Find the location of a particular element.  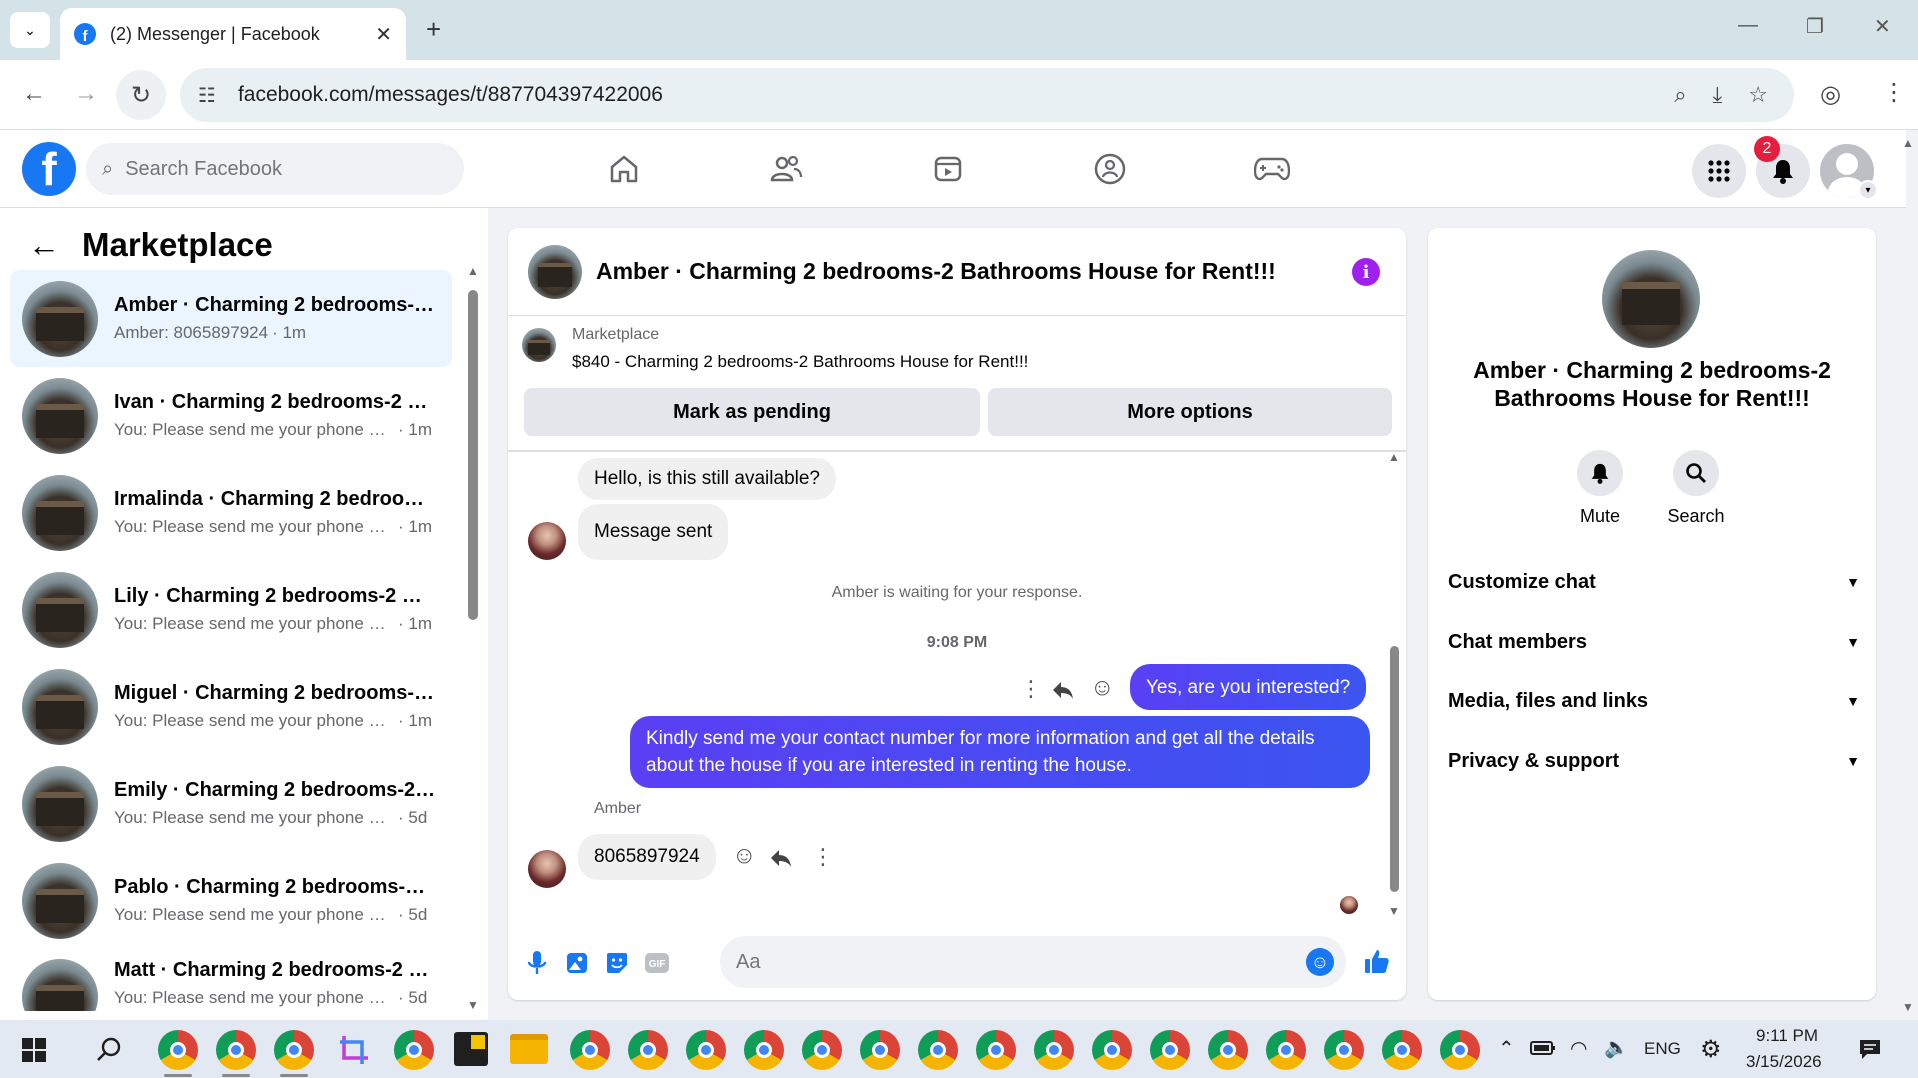

taskbar-search-icon is located at coordinates (109, 1049).